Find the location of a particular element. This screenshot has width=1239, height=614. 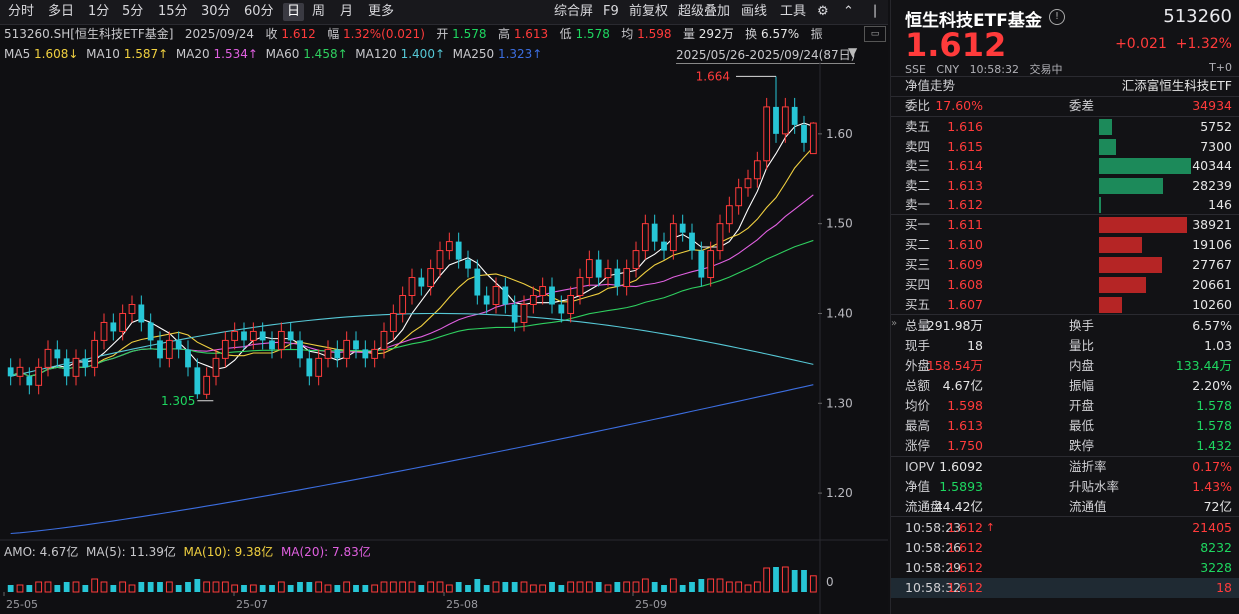

ask-row: 卖四 1.615 7300 is located at coordinates (1065, 147).